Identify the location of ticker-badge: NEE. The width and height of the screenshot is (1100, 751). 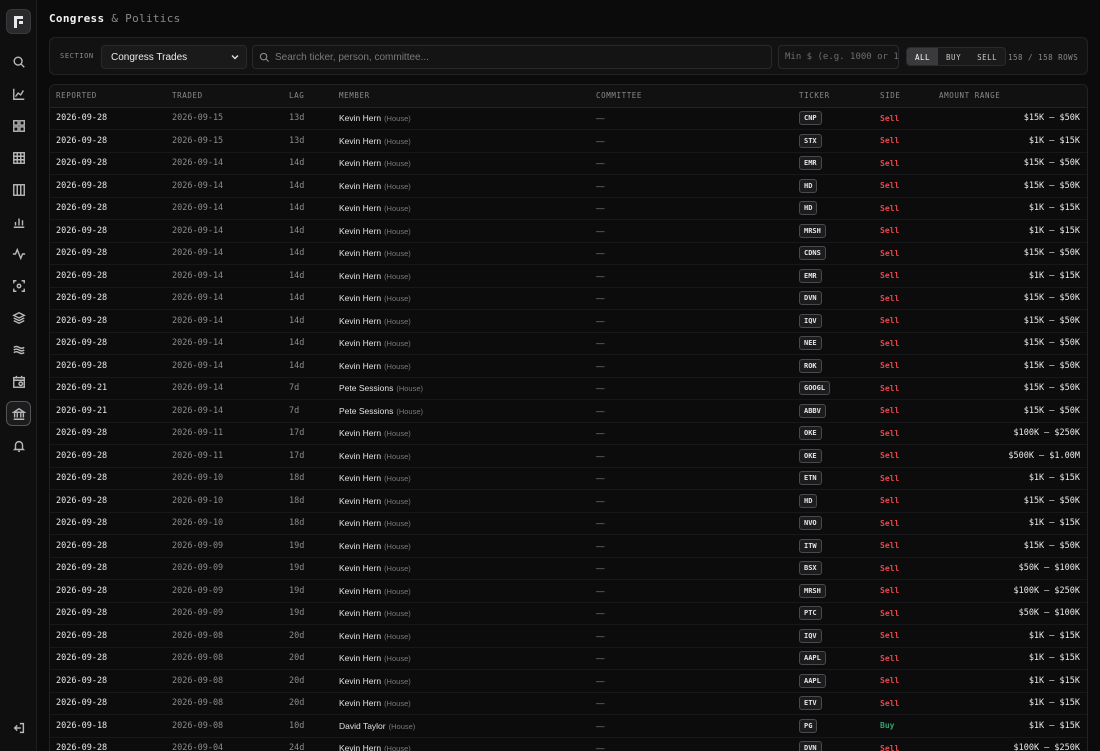
(810, 343).